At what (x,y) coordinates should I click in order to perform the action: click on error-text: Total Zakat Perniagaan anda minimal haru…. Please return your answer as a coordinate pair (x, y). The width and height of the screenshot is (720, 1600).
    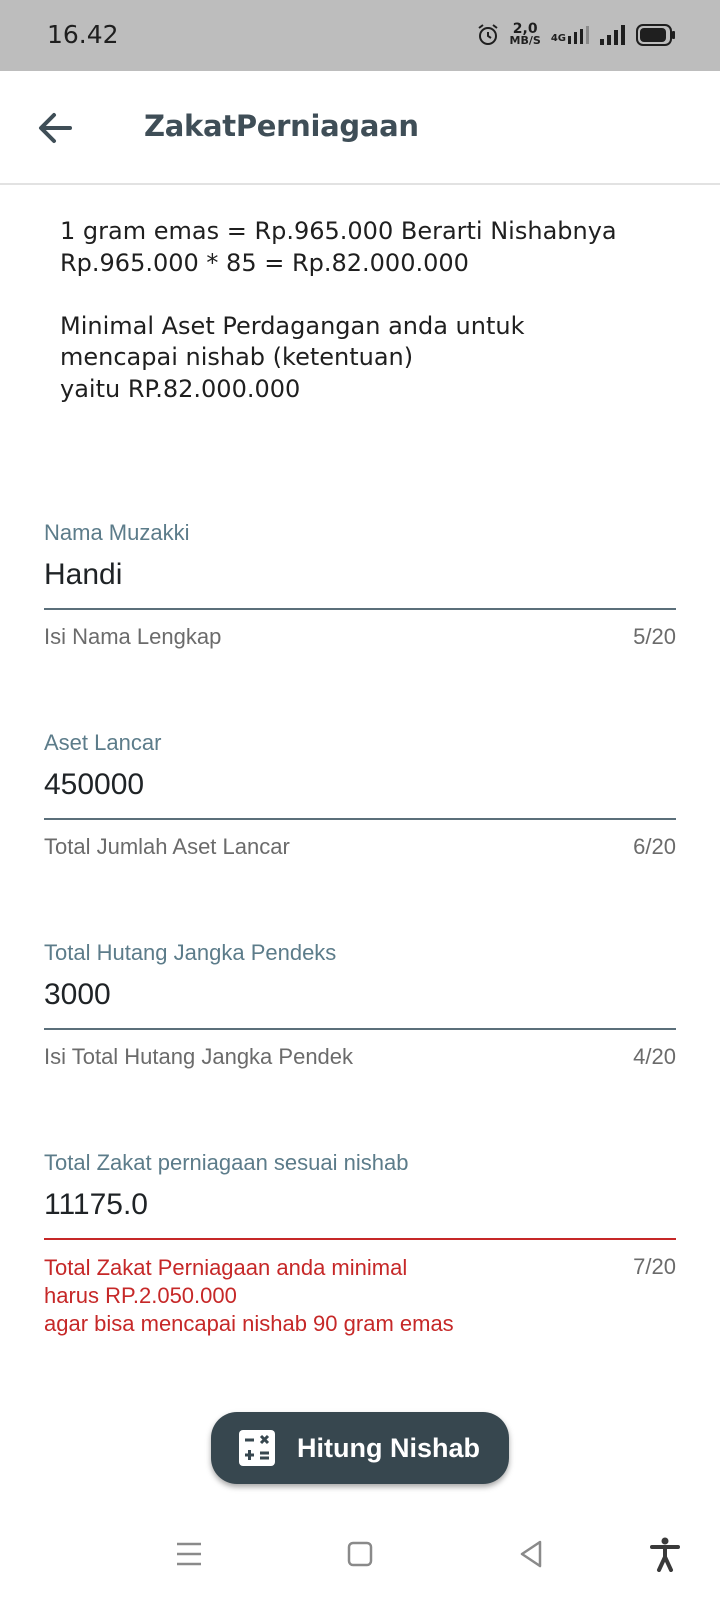
    Looking at the image, I should click on (249, 1295).